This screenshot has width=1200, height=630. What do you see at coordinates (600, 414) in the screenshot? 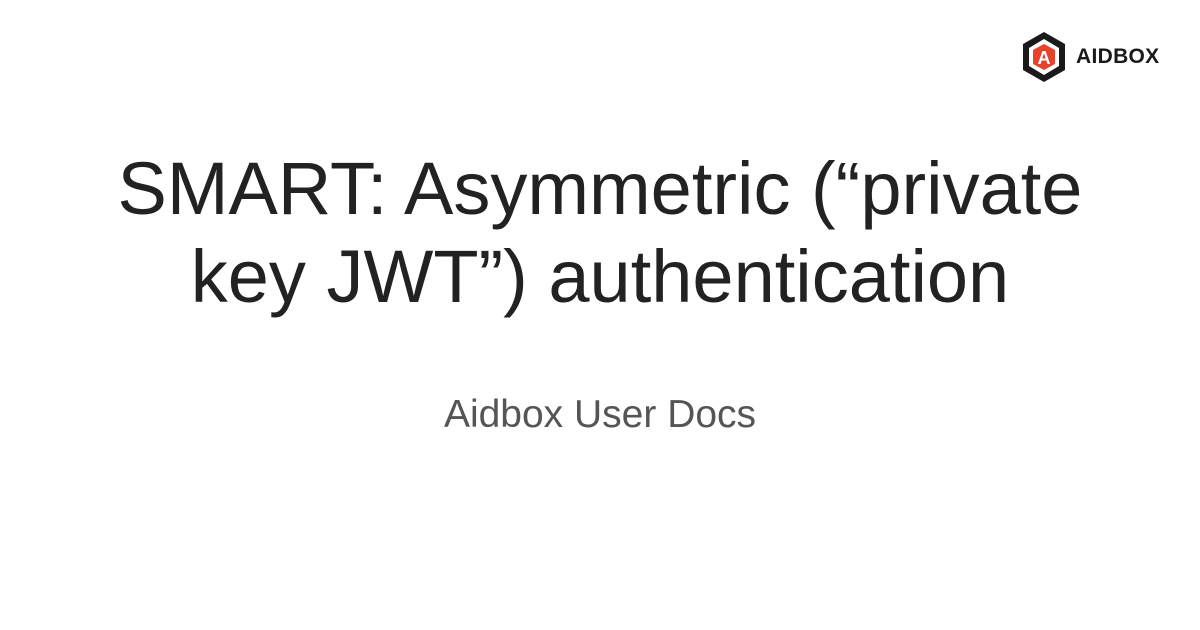
I see `site-subtitle: Aidbox User Docs` at bounding box center [600, 414].